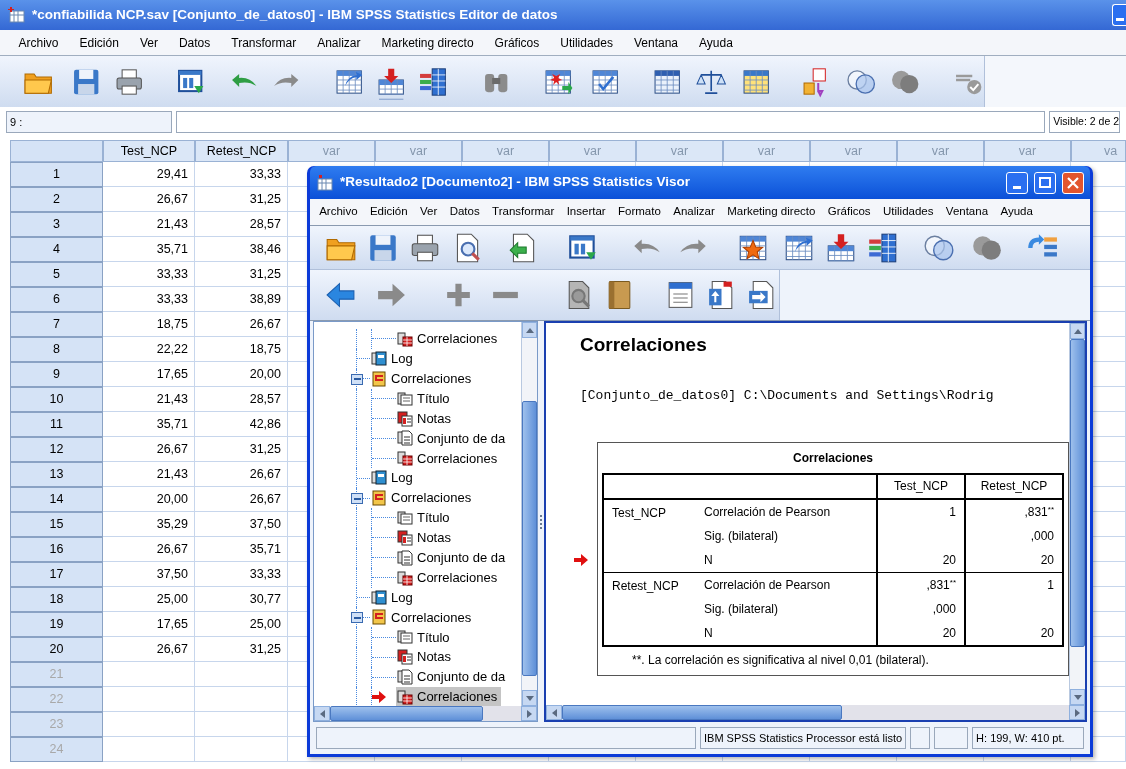 The width and height of the screenshot is (1126, 769). What do you see at coordinates (967, 212) in the screenshot?
I see `menu-item: Ventana` at bounding box center [967, 212].